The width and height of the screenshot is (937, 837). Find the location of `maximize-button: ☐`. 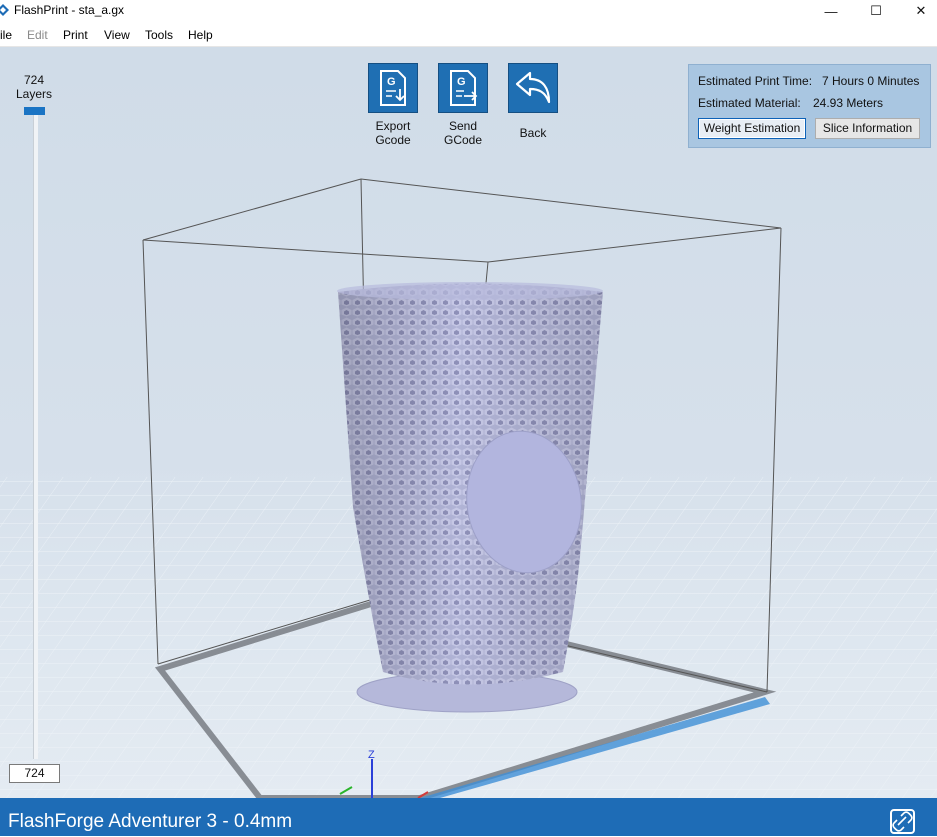

maximize-button: ☐ is located at coordinates (876, 11).